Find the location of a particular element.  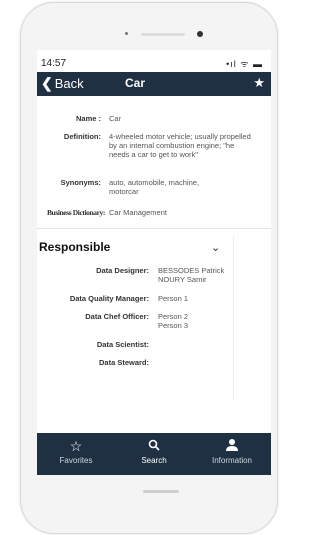

star-icon: ★ is located at coordinates (259, 83).